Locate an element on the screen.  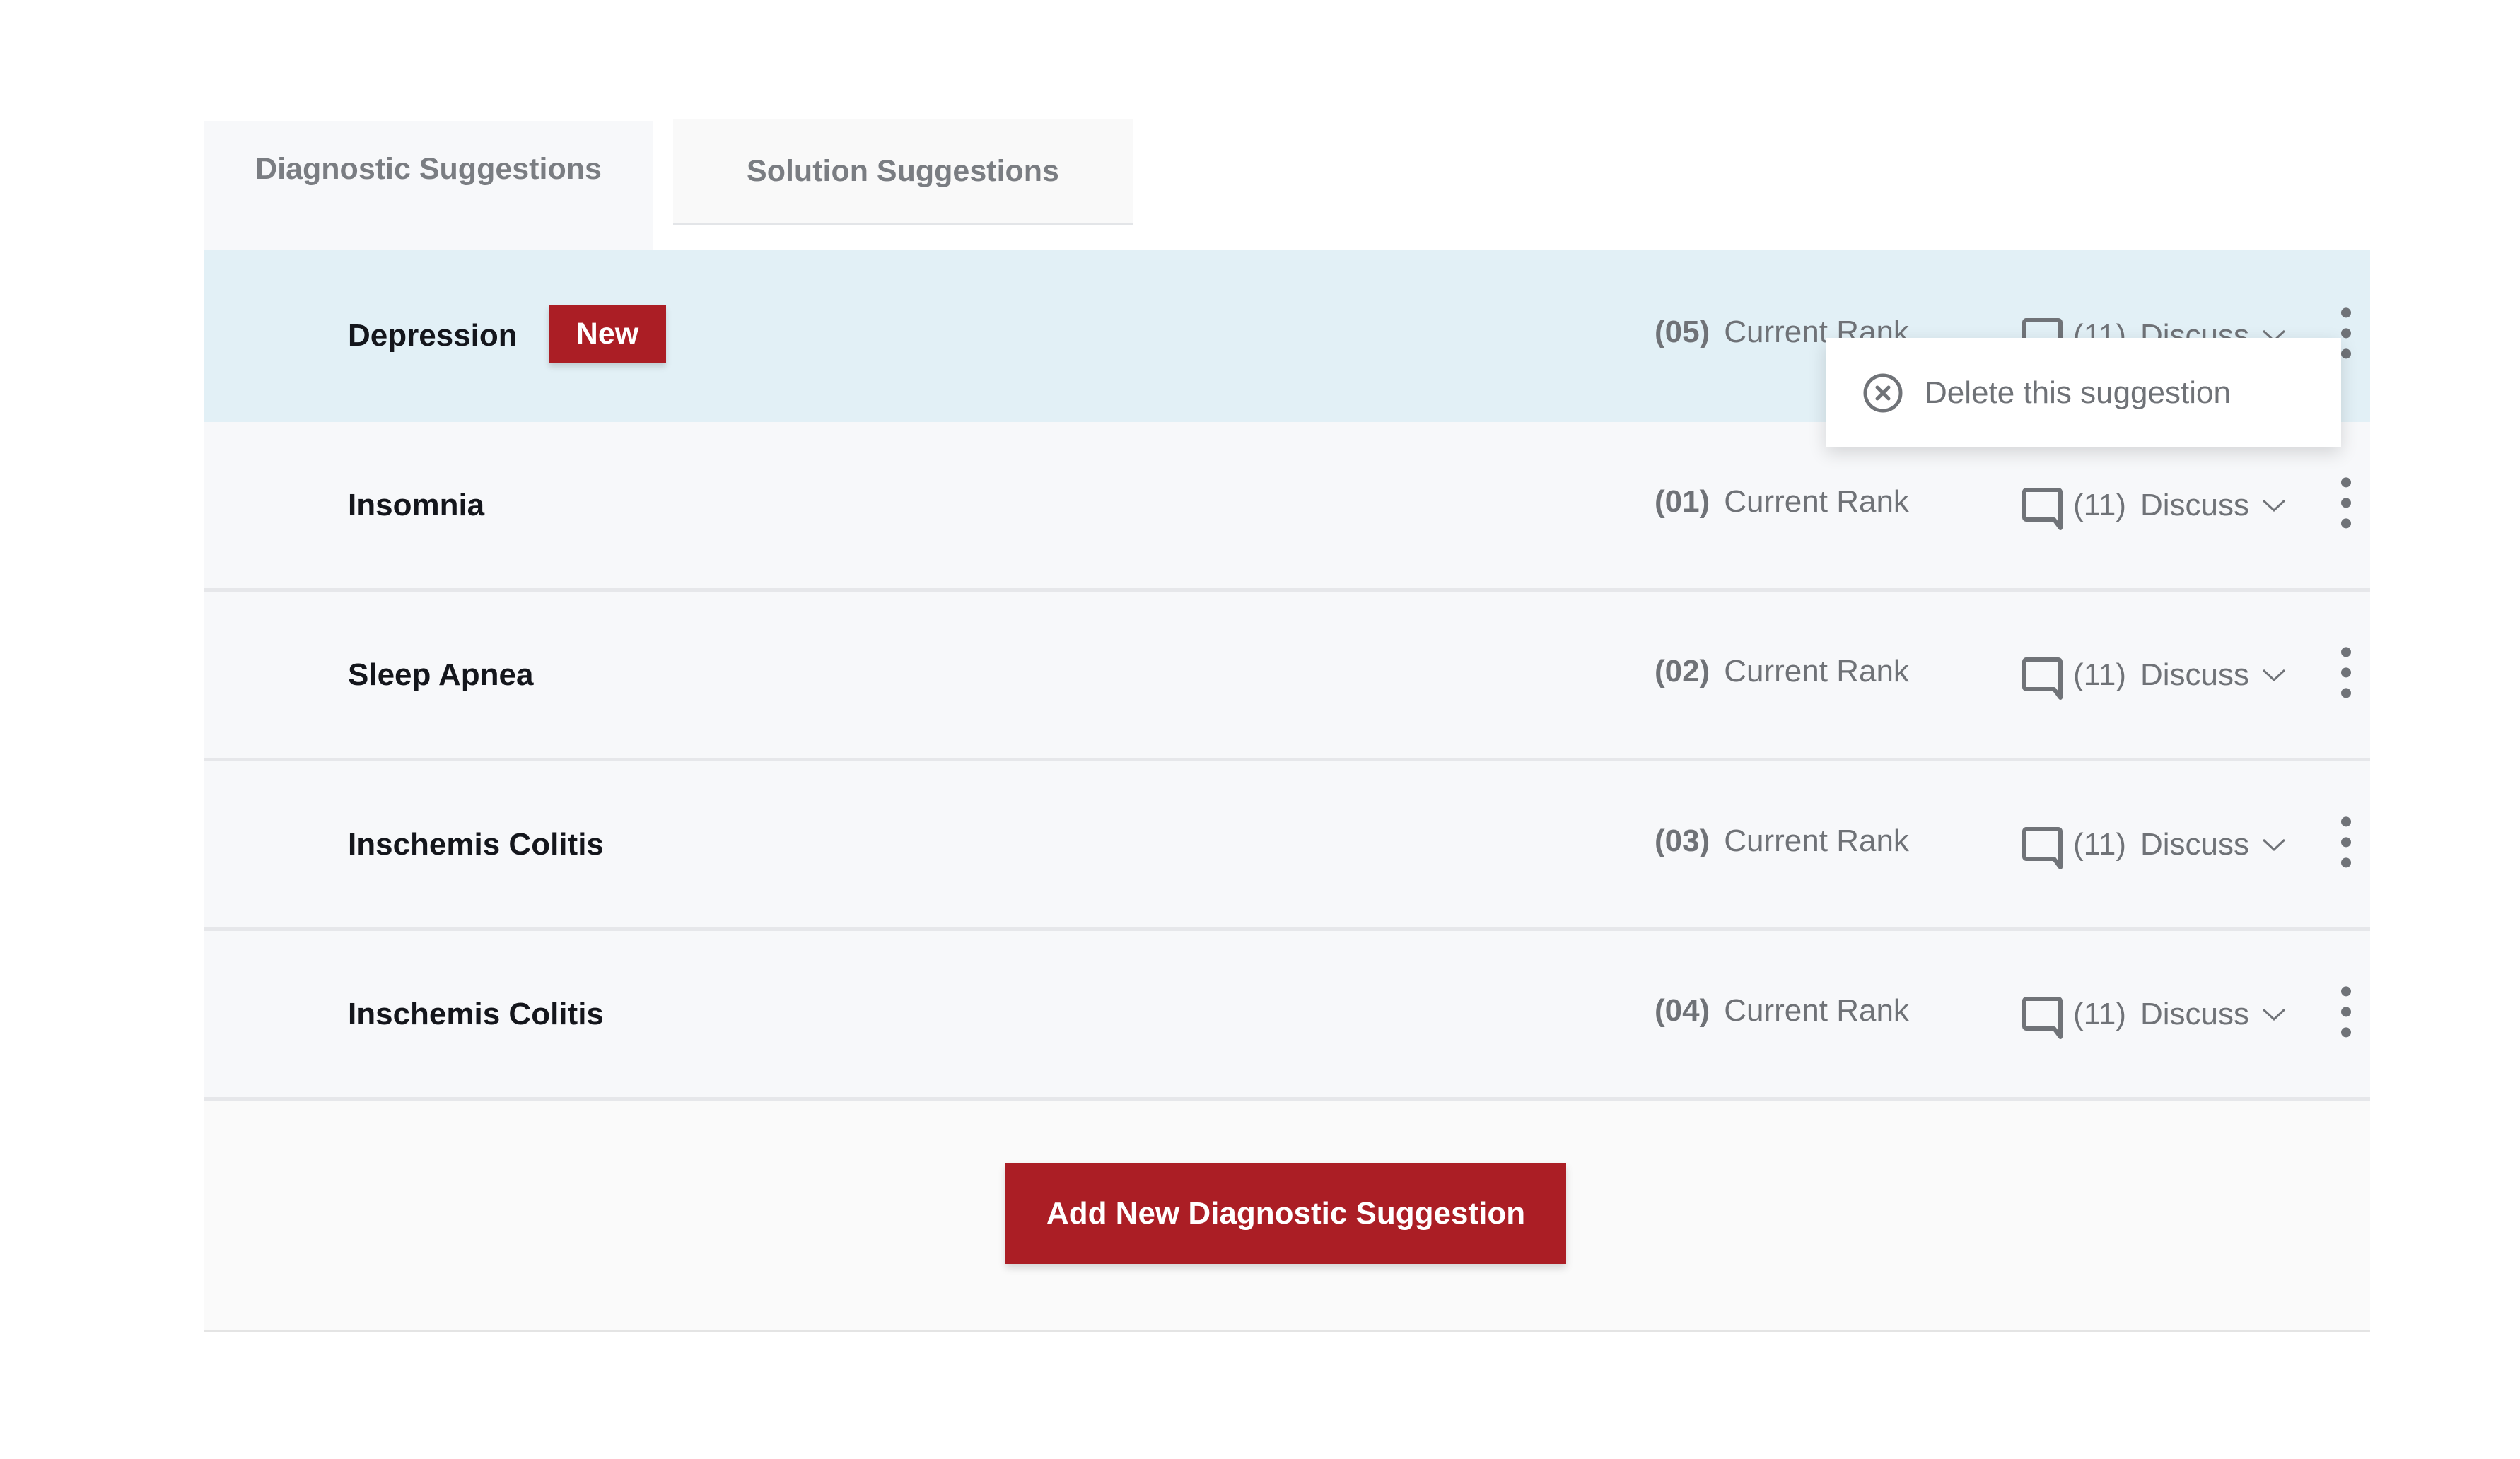
list-item: Insomnia (01) Current Rank (11) Discuss is located at coordinates (1287, 507).